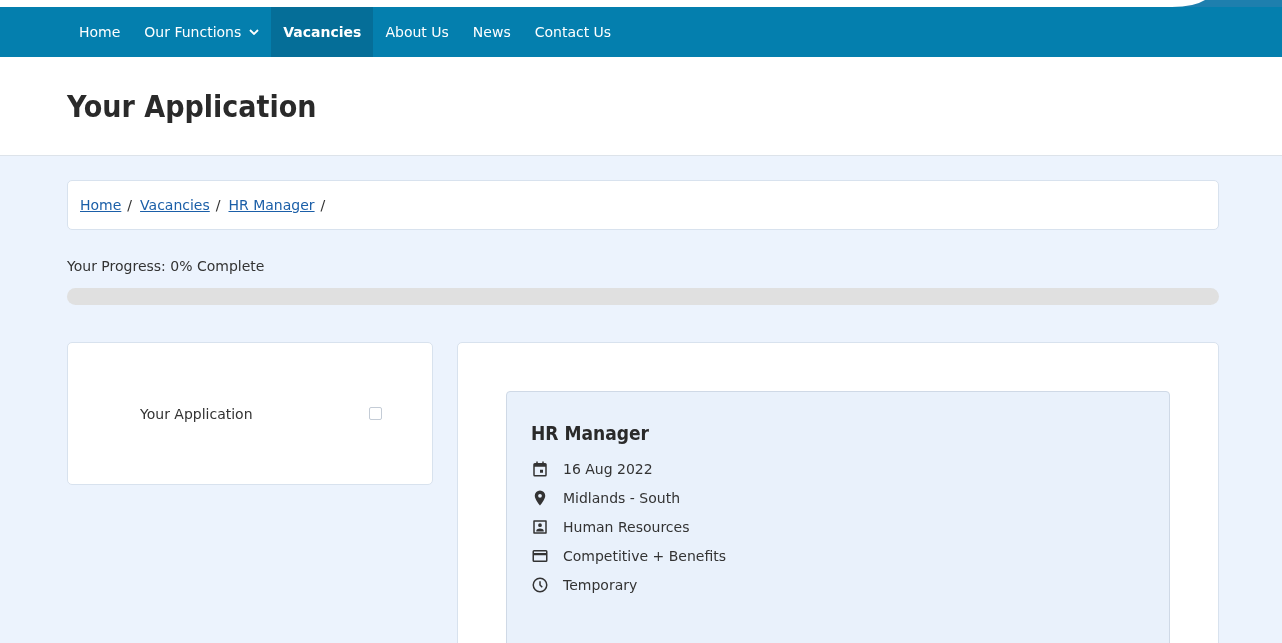 The width and height of the screenshot is (1282, 643). I want to click on job-detail: Temporary, so click(600, 584).